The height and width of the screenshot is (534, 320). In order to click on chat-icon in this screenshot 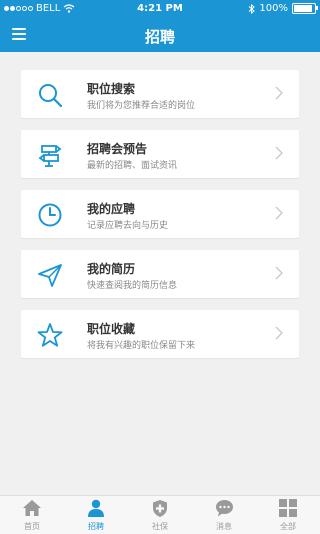, I will do `click(224, 508)`.